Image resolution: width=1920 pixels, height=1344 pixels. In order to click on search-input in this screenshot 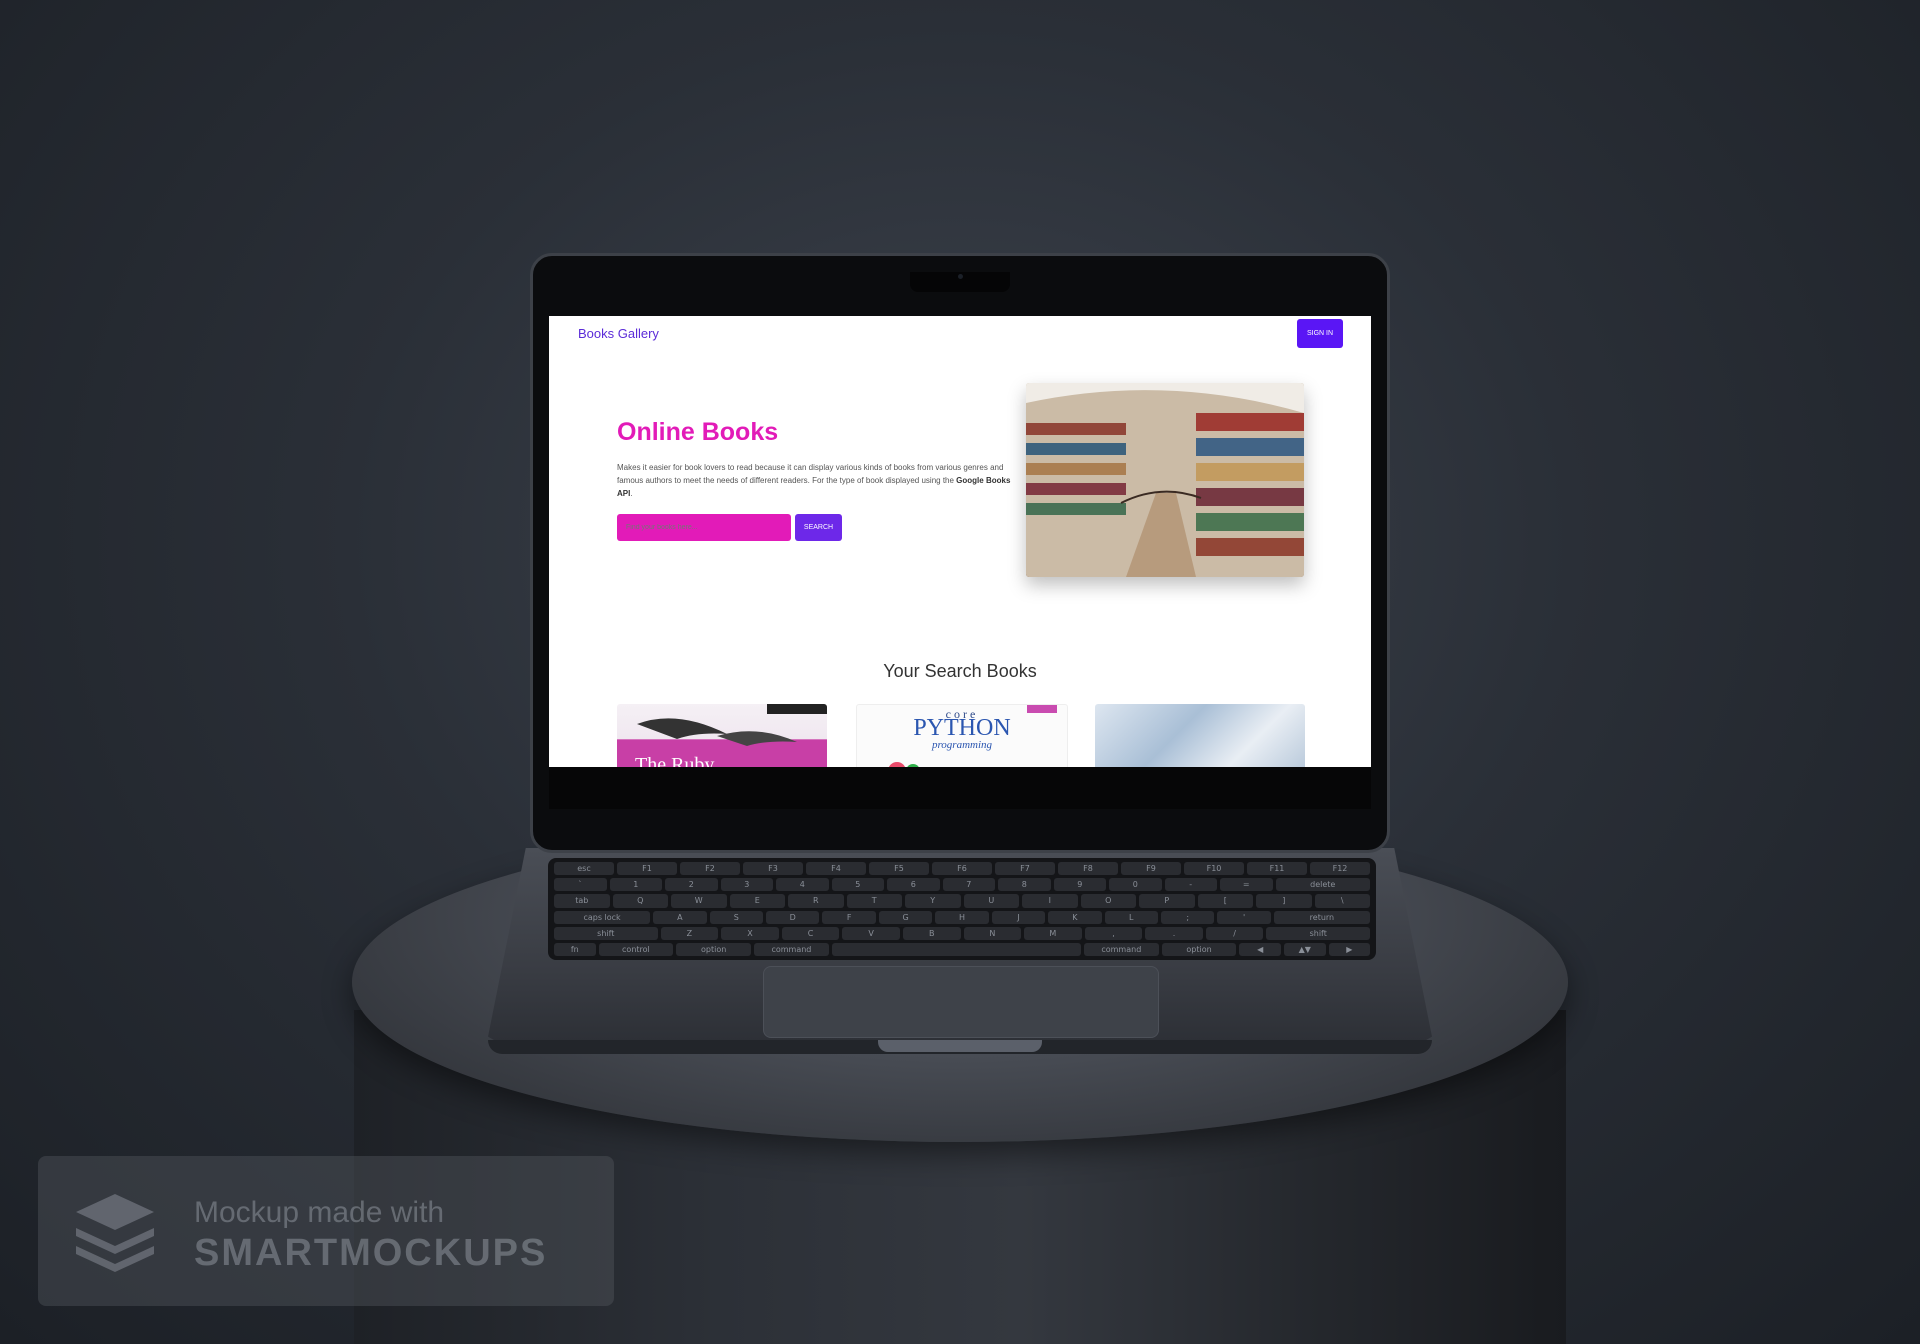, I will do `click(704, 527)`.